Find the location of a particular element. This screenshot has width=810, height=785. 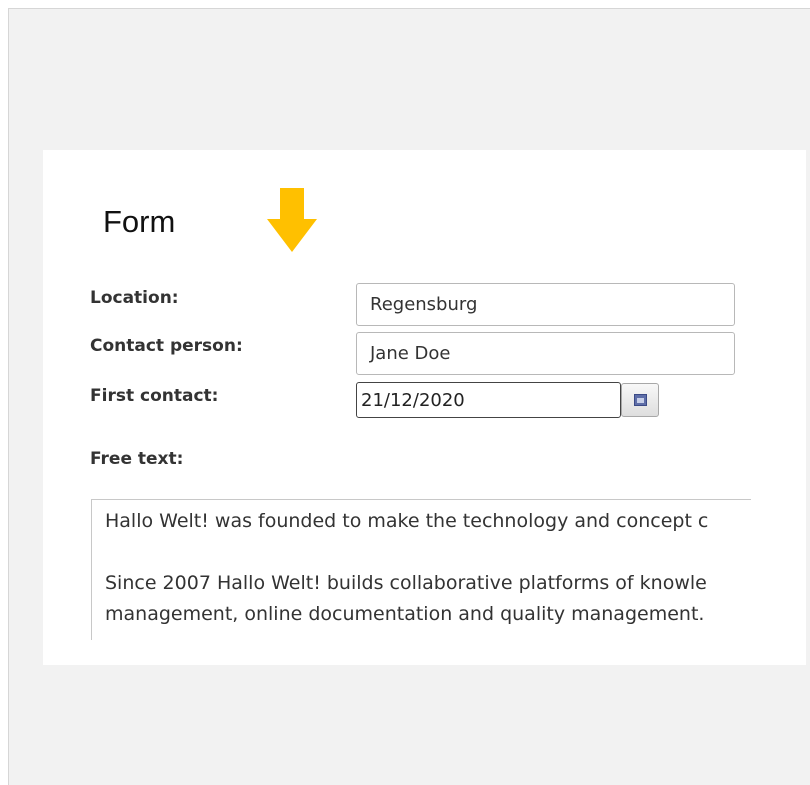

calendar-button is located at coordinates (640, 400).